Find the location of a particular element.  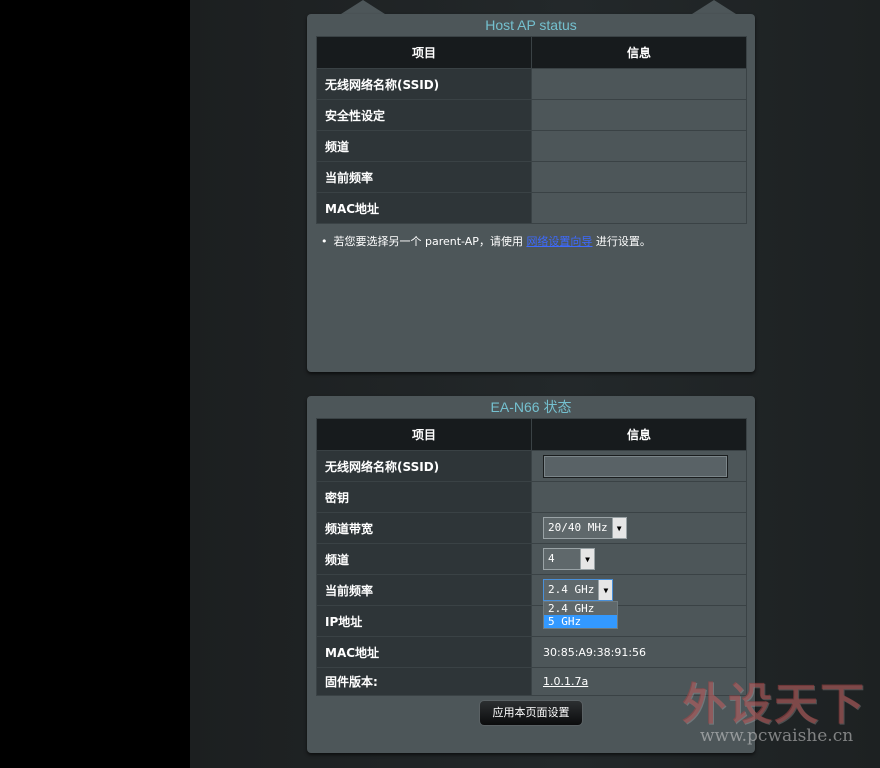

note-text-after: 进行设置。 is located at coordinates (621, 241).